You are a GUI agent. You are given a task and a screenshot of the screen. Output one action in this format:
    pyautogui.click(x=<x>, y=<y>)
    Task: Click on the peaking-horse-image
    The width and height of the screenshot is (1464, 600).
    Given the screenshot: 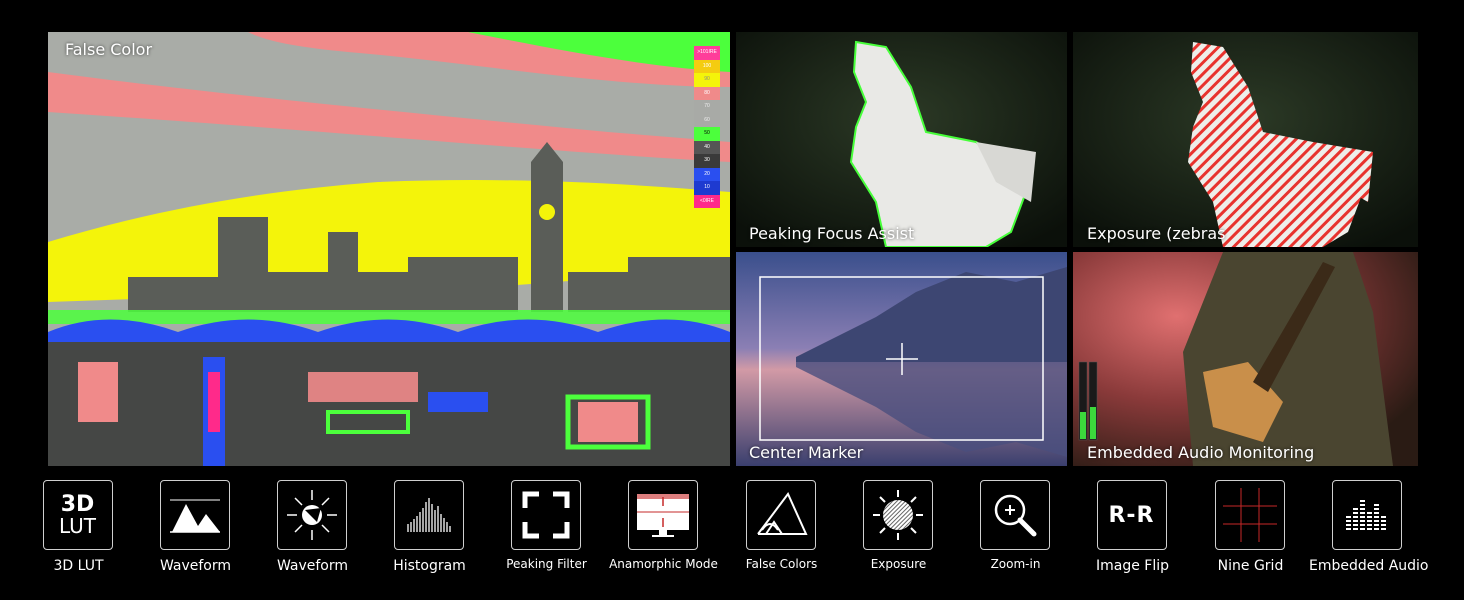 What is the action you would take?
    pyautogui.click(x=901, y=139)
    